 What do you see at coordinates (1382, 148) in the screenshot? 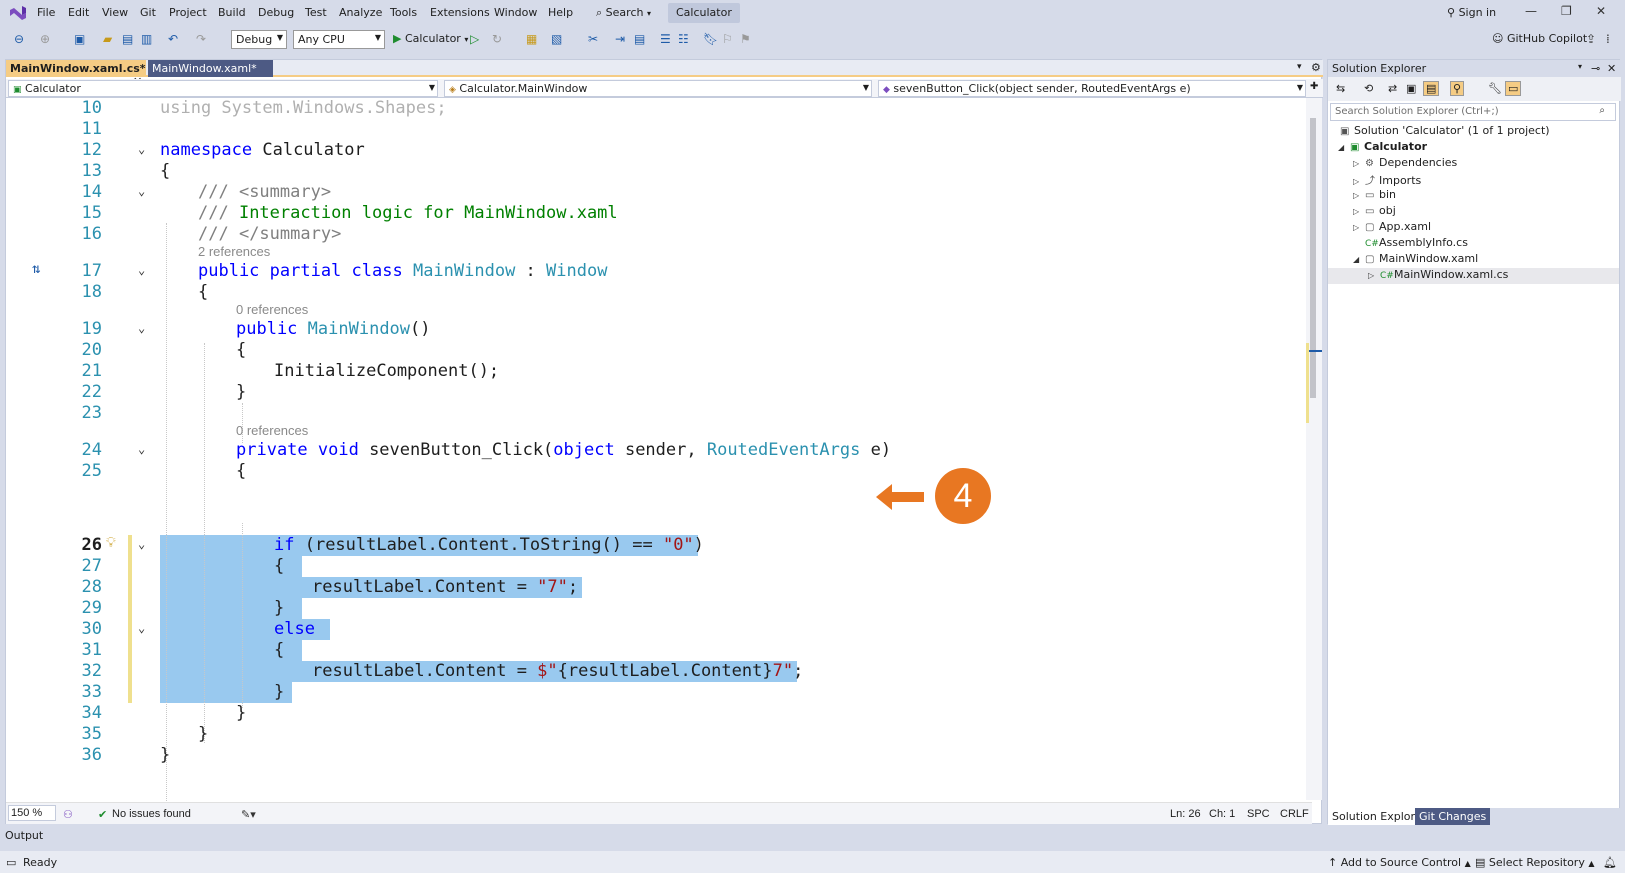
I see `tree-project: ◢ ▣ Calculator` at bounding box center [1382, 148].